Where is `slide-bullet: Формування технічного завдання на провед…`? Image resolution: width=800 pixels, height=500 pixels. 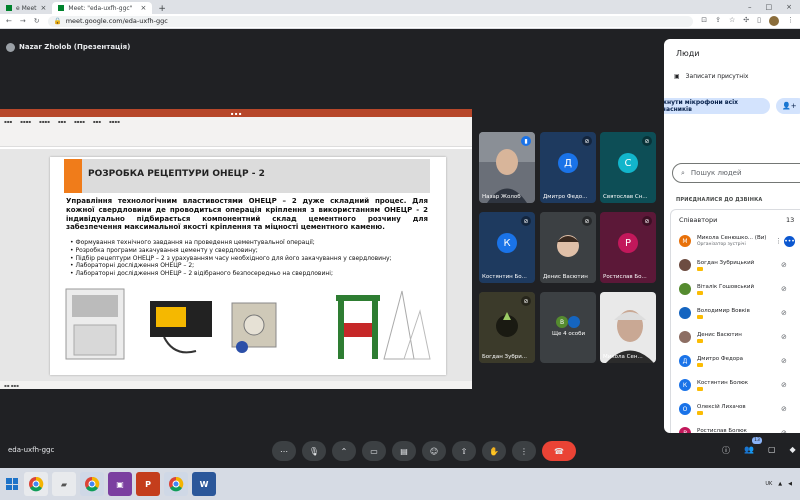
slide-bullet: Формування технічного завдання на провед… is located at coordinates (250, 243).